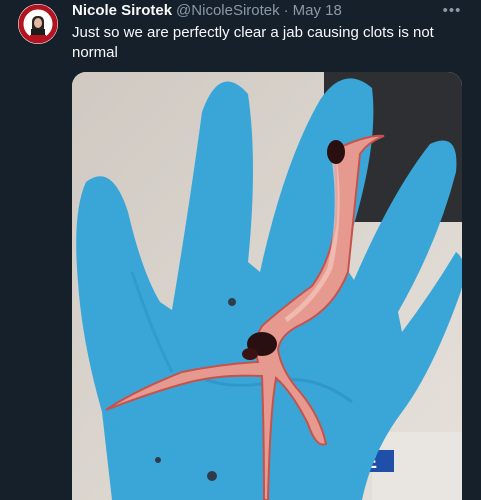  What do you see at coordinates (228, 10) in the screenshot?
I see `author-handle: @NicoleSirotek` at bounding box center [228, 10].